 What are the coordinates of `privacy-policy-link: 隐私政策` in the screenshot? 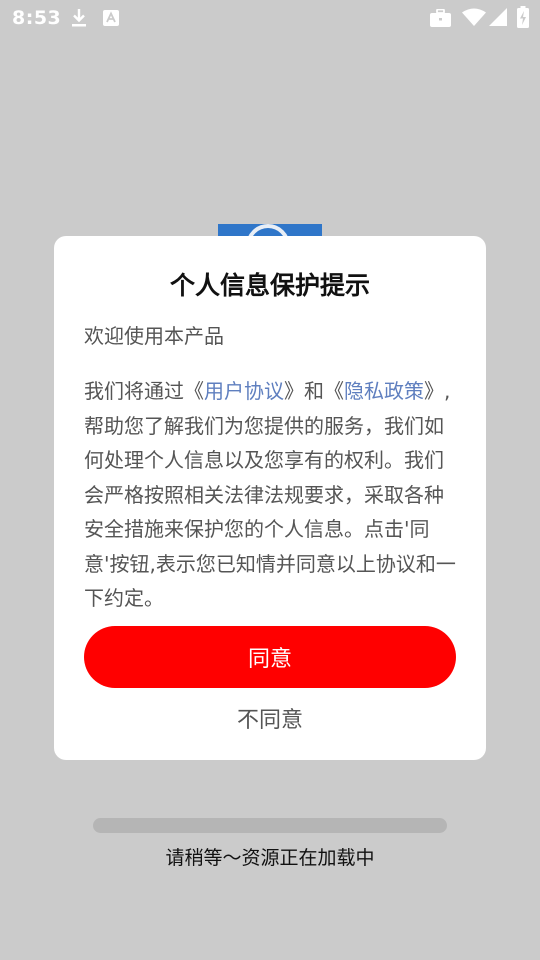 It's located at (384, 391).